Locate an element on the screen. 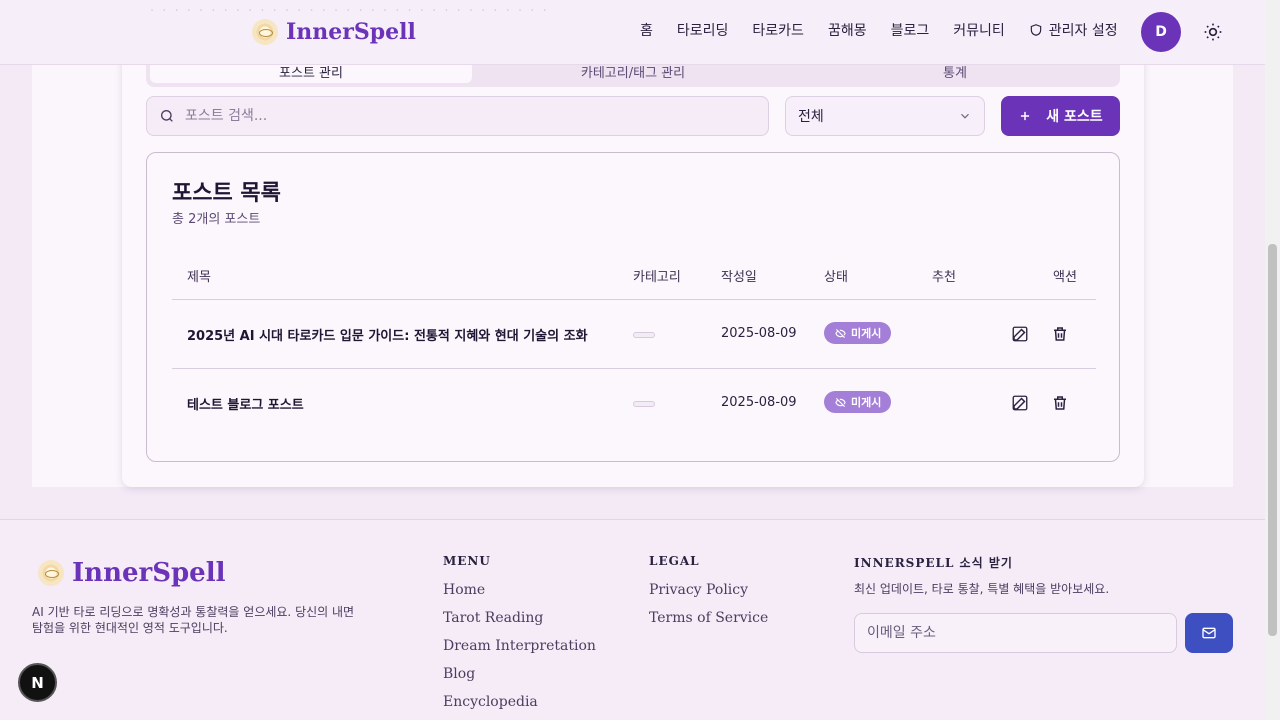  new-post-button: 새 포스트 is located at coordinates (1060, 116).